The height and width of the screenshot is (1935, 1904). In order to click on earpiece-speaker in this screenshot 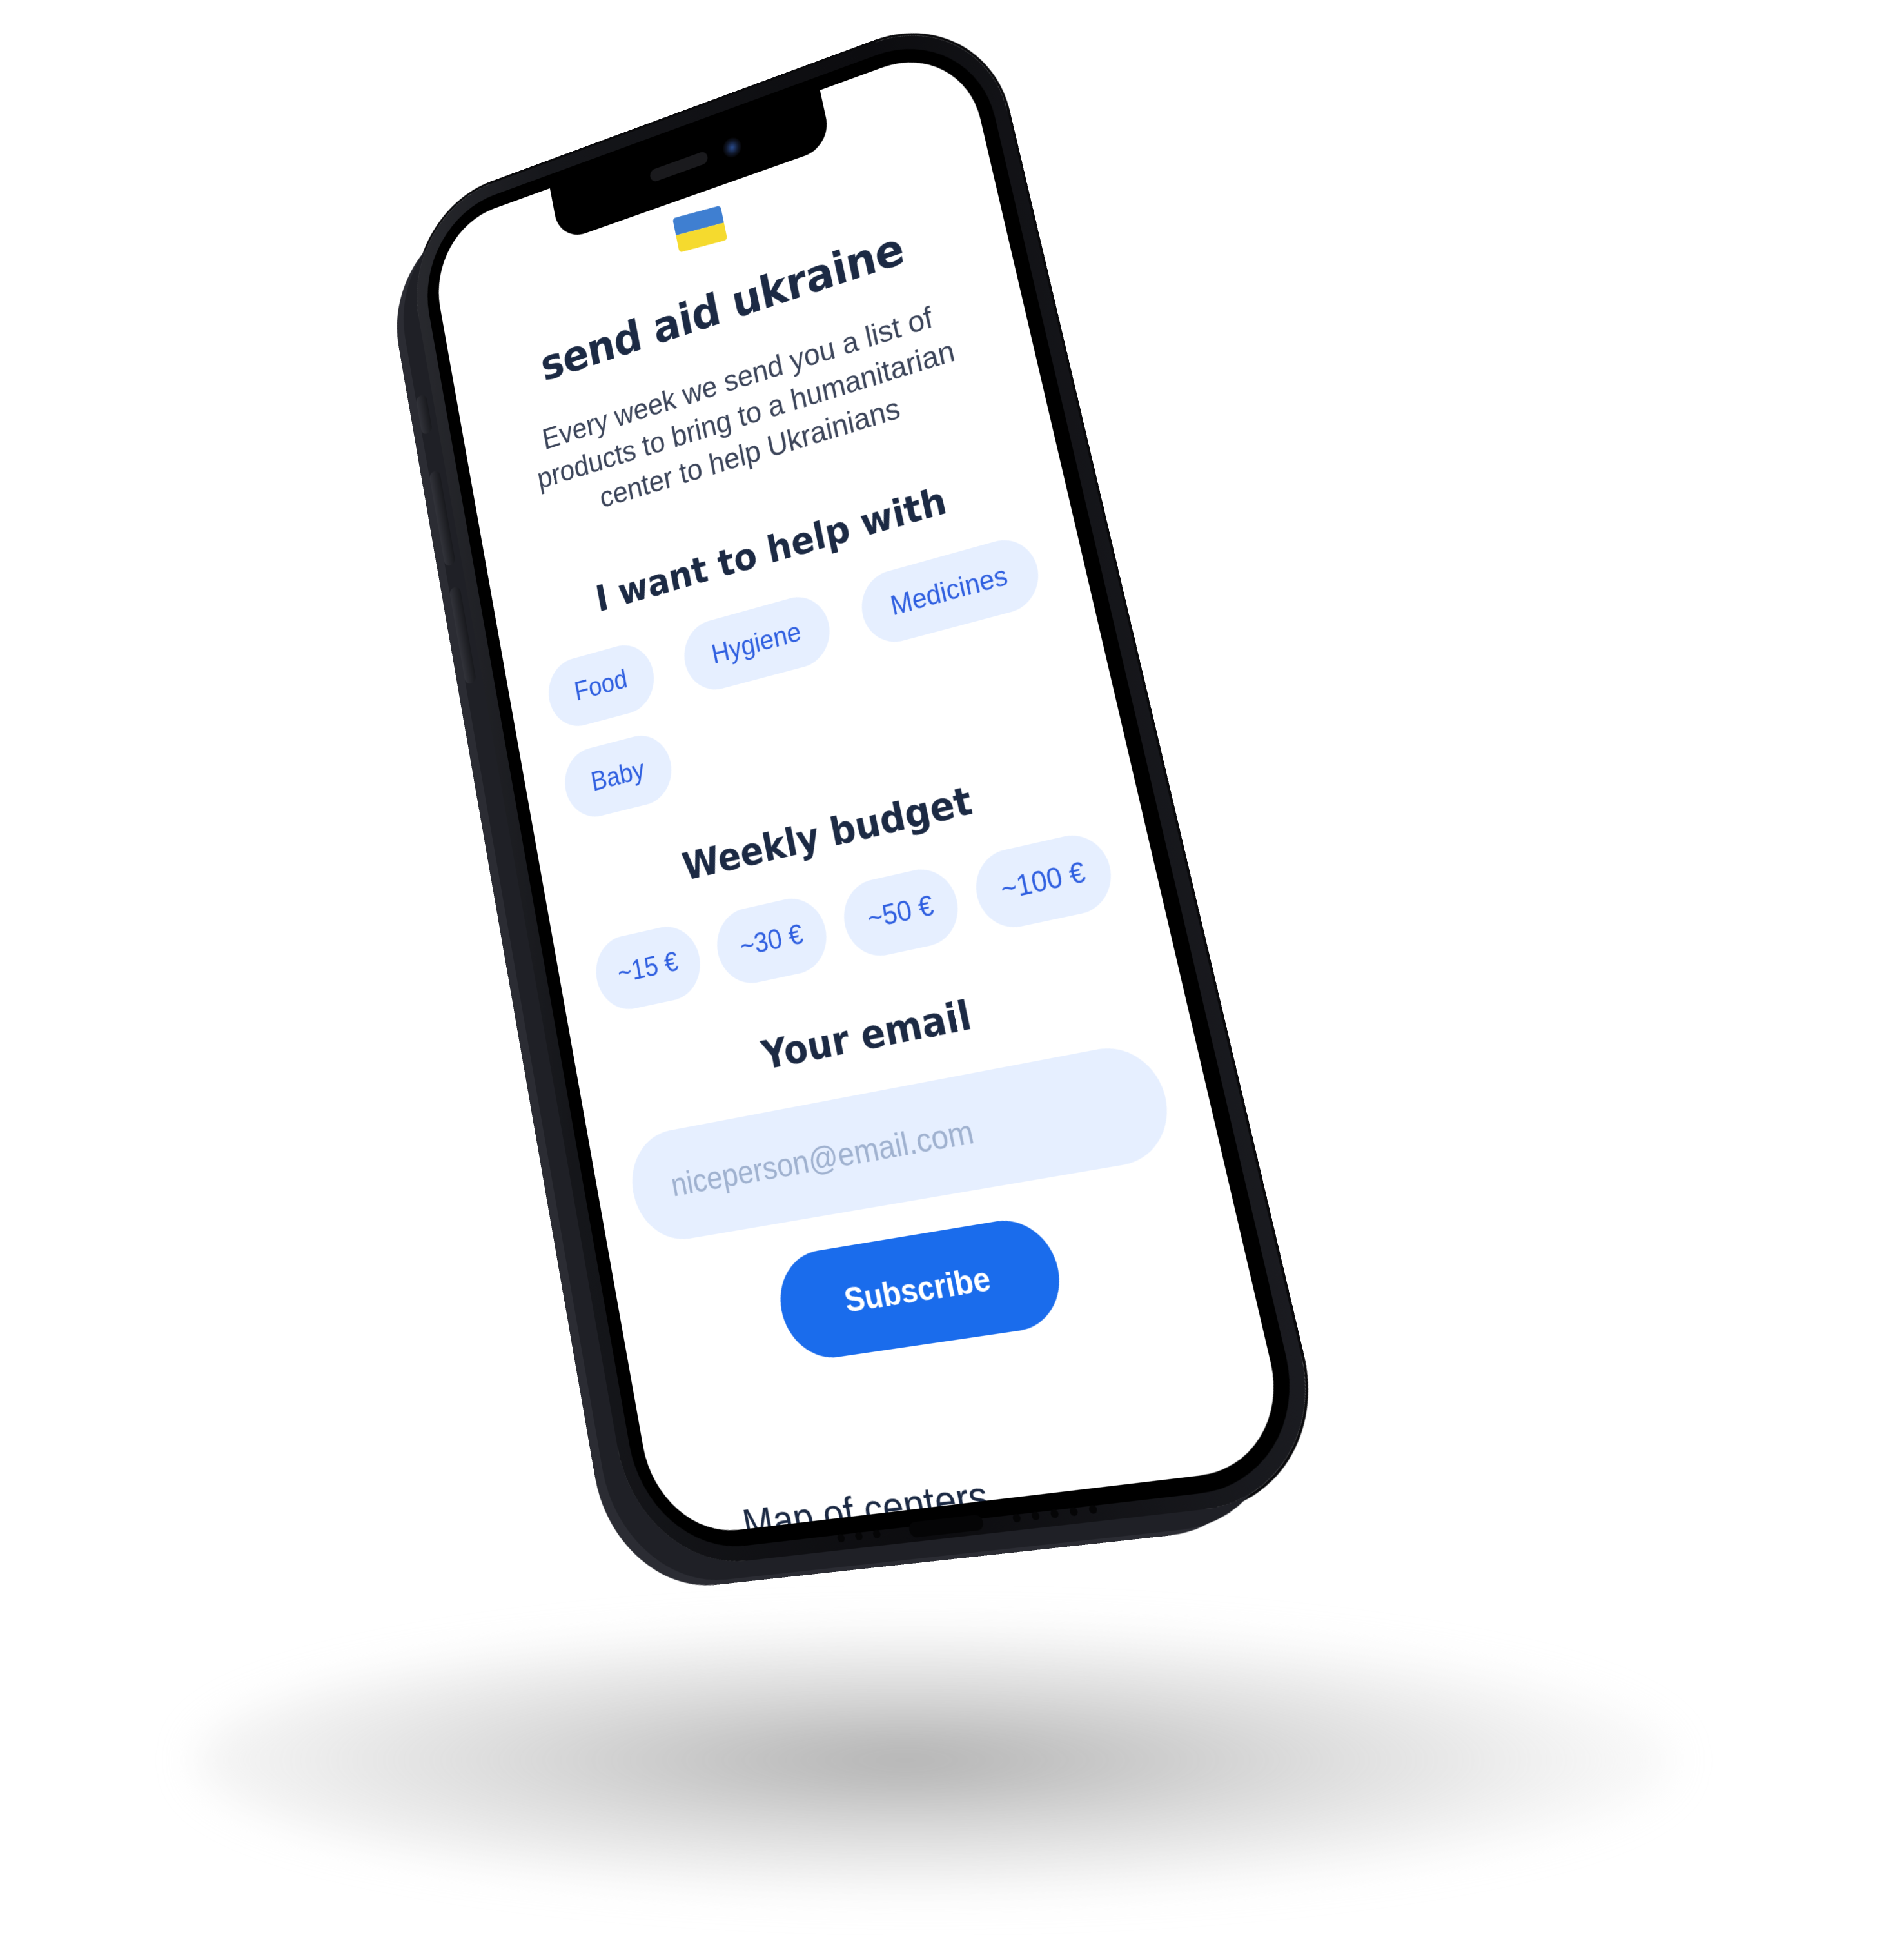, I will do `click(679, 166)`.